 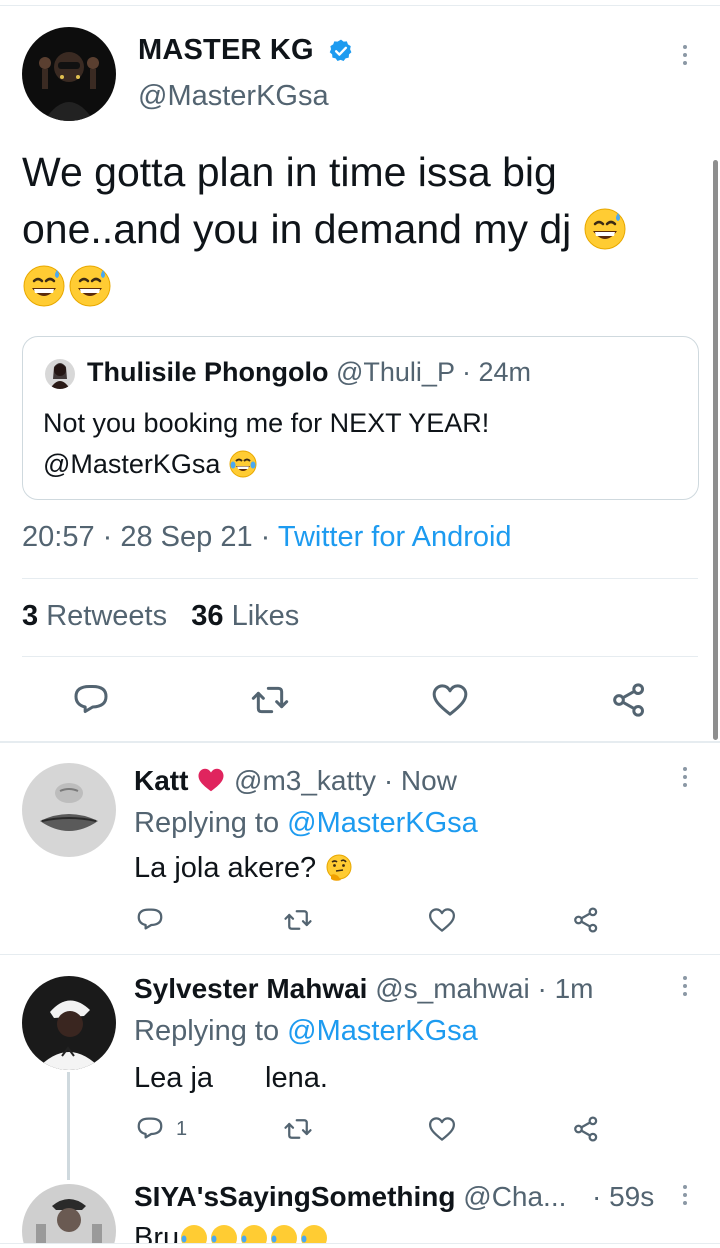 What do you see at coordinates (266, 423) in the screenshot?
I see `quoted-text-line1: Not you booking me for NEXT YEAR!` at bounding box center [266, 423].